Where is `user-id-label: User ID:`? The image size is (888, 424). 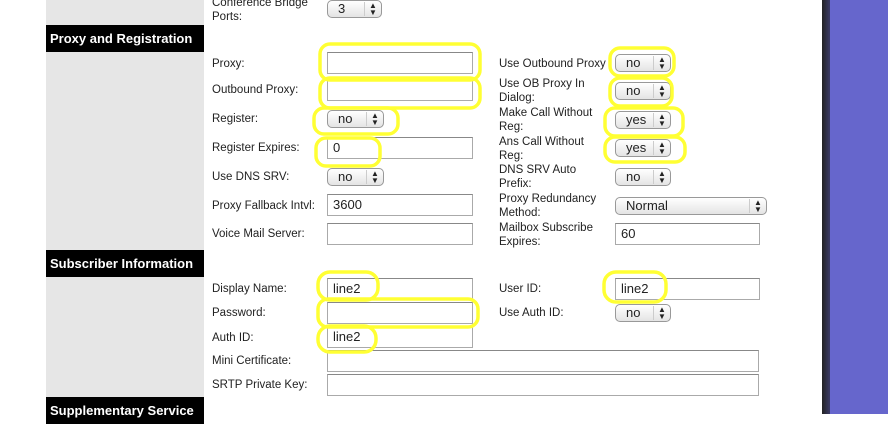 user-id-label: User ID: is located at coordinates (520, 289).